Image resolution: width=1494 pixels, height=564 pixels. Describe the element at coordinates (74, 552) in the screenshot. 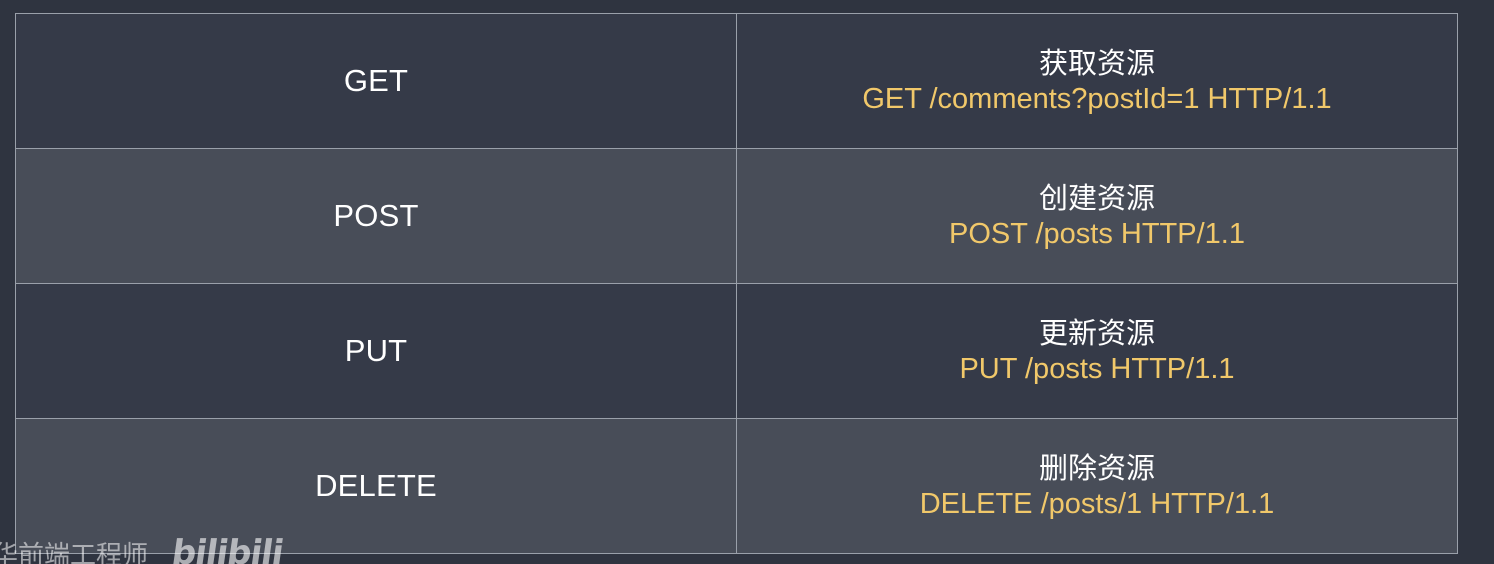

I see `watermark-text: 华前端工程师` at that location.